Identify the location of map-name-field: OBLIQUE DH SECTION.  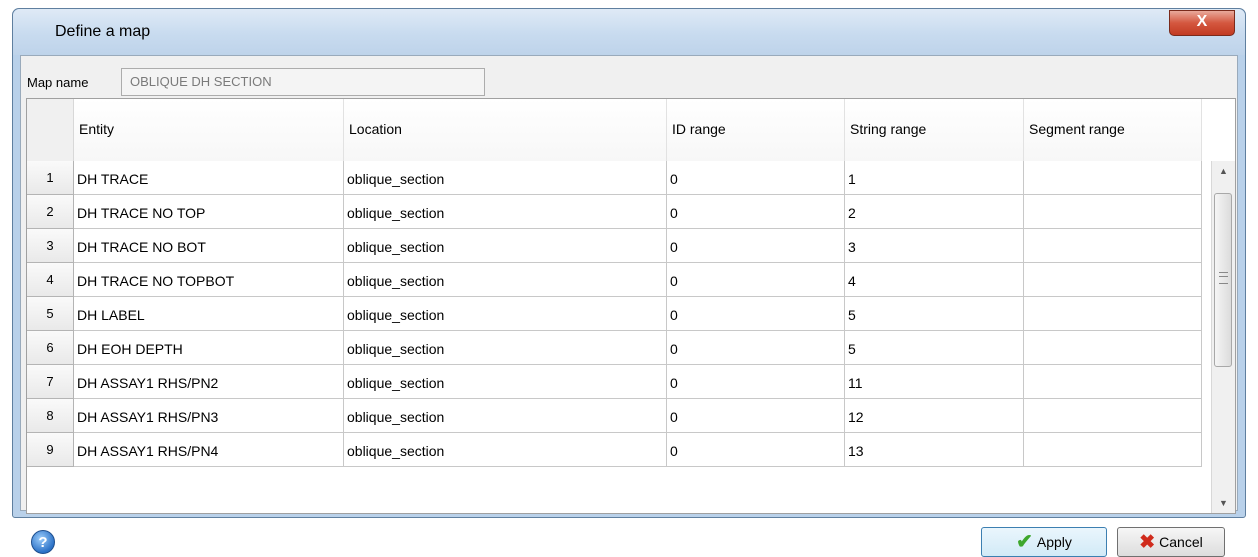
(303, 82).